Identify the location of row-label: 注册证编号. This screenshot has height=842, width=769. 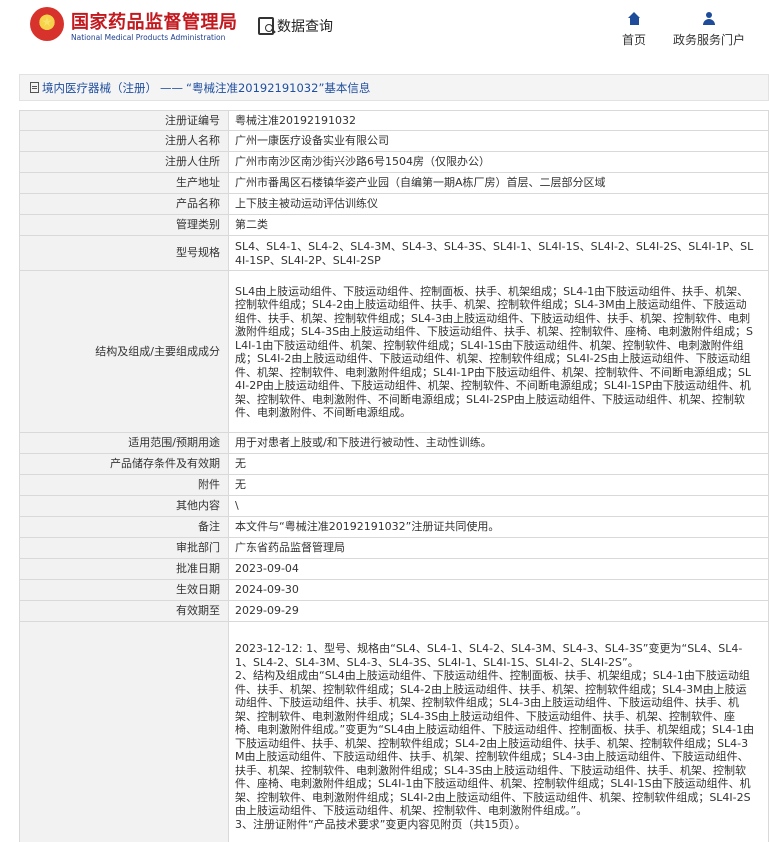
(124, 120).